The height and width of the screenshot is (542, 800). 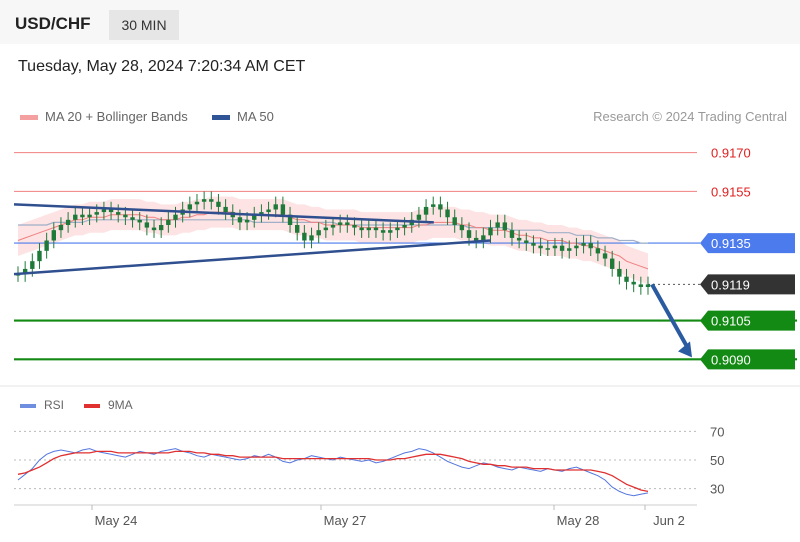 What do you see at coordinates (731, 321) in the screenshot?
I see `level-label-4: 0.9105` at bounding box center [731, 321].